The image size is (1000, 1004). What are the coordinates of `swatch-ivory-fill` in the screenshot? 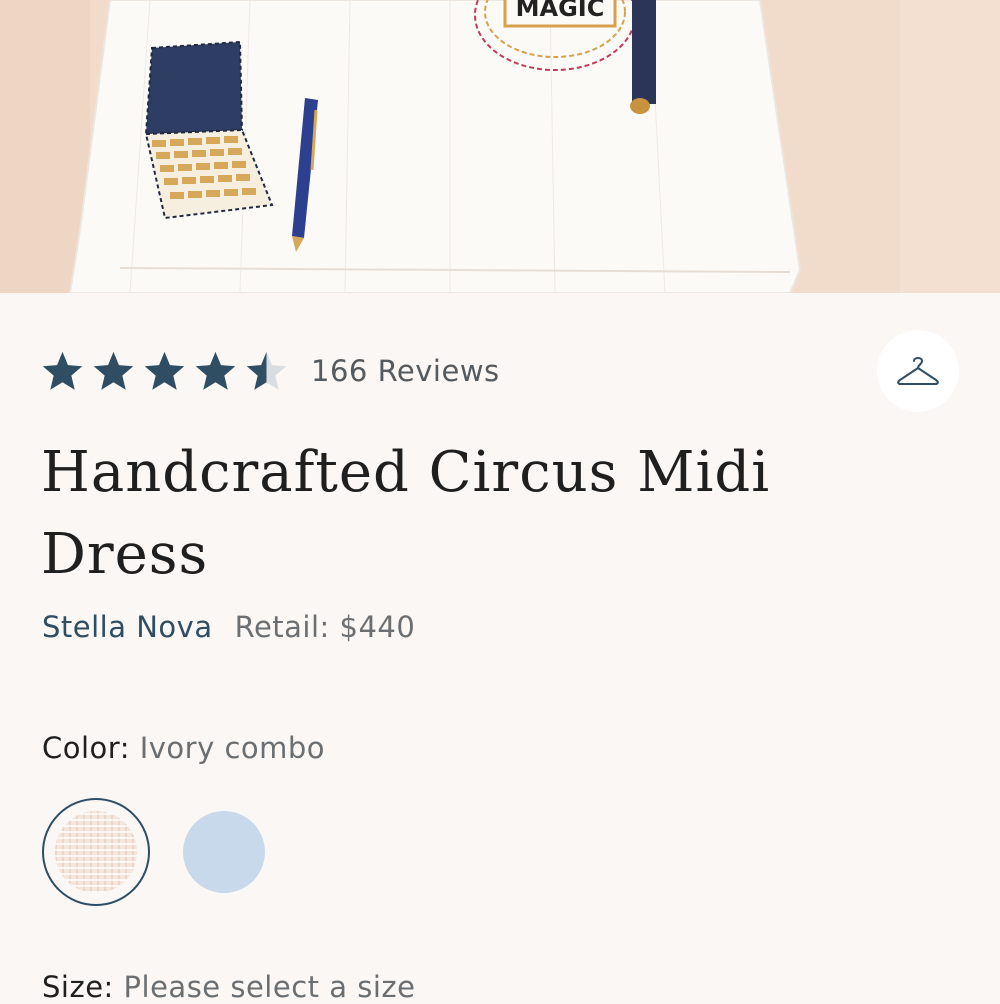 It's located at (96, 852).